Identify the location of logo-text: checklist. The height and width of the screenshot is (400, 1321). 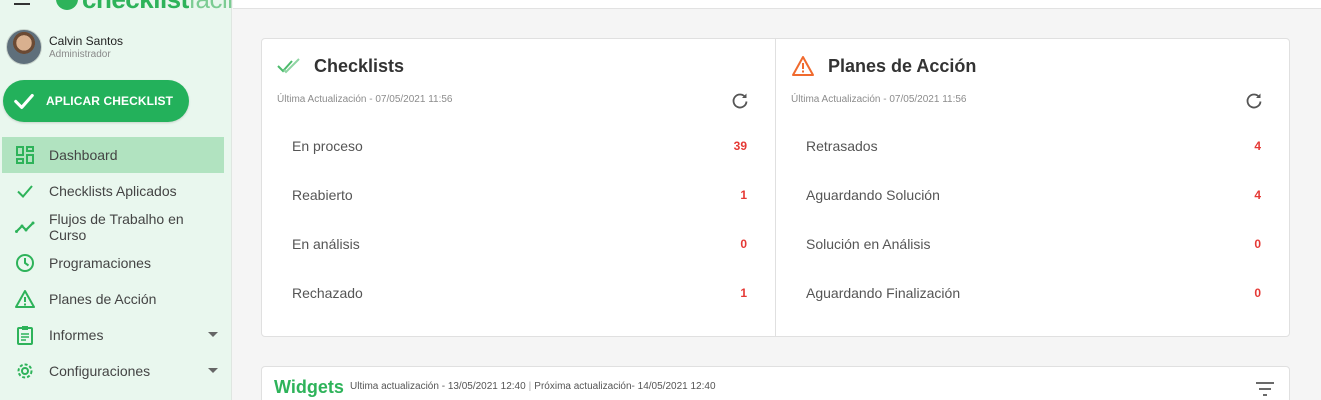
(135, 7).